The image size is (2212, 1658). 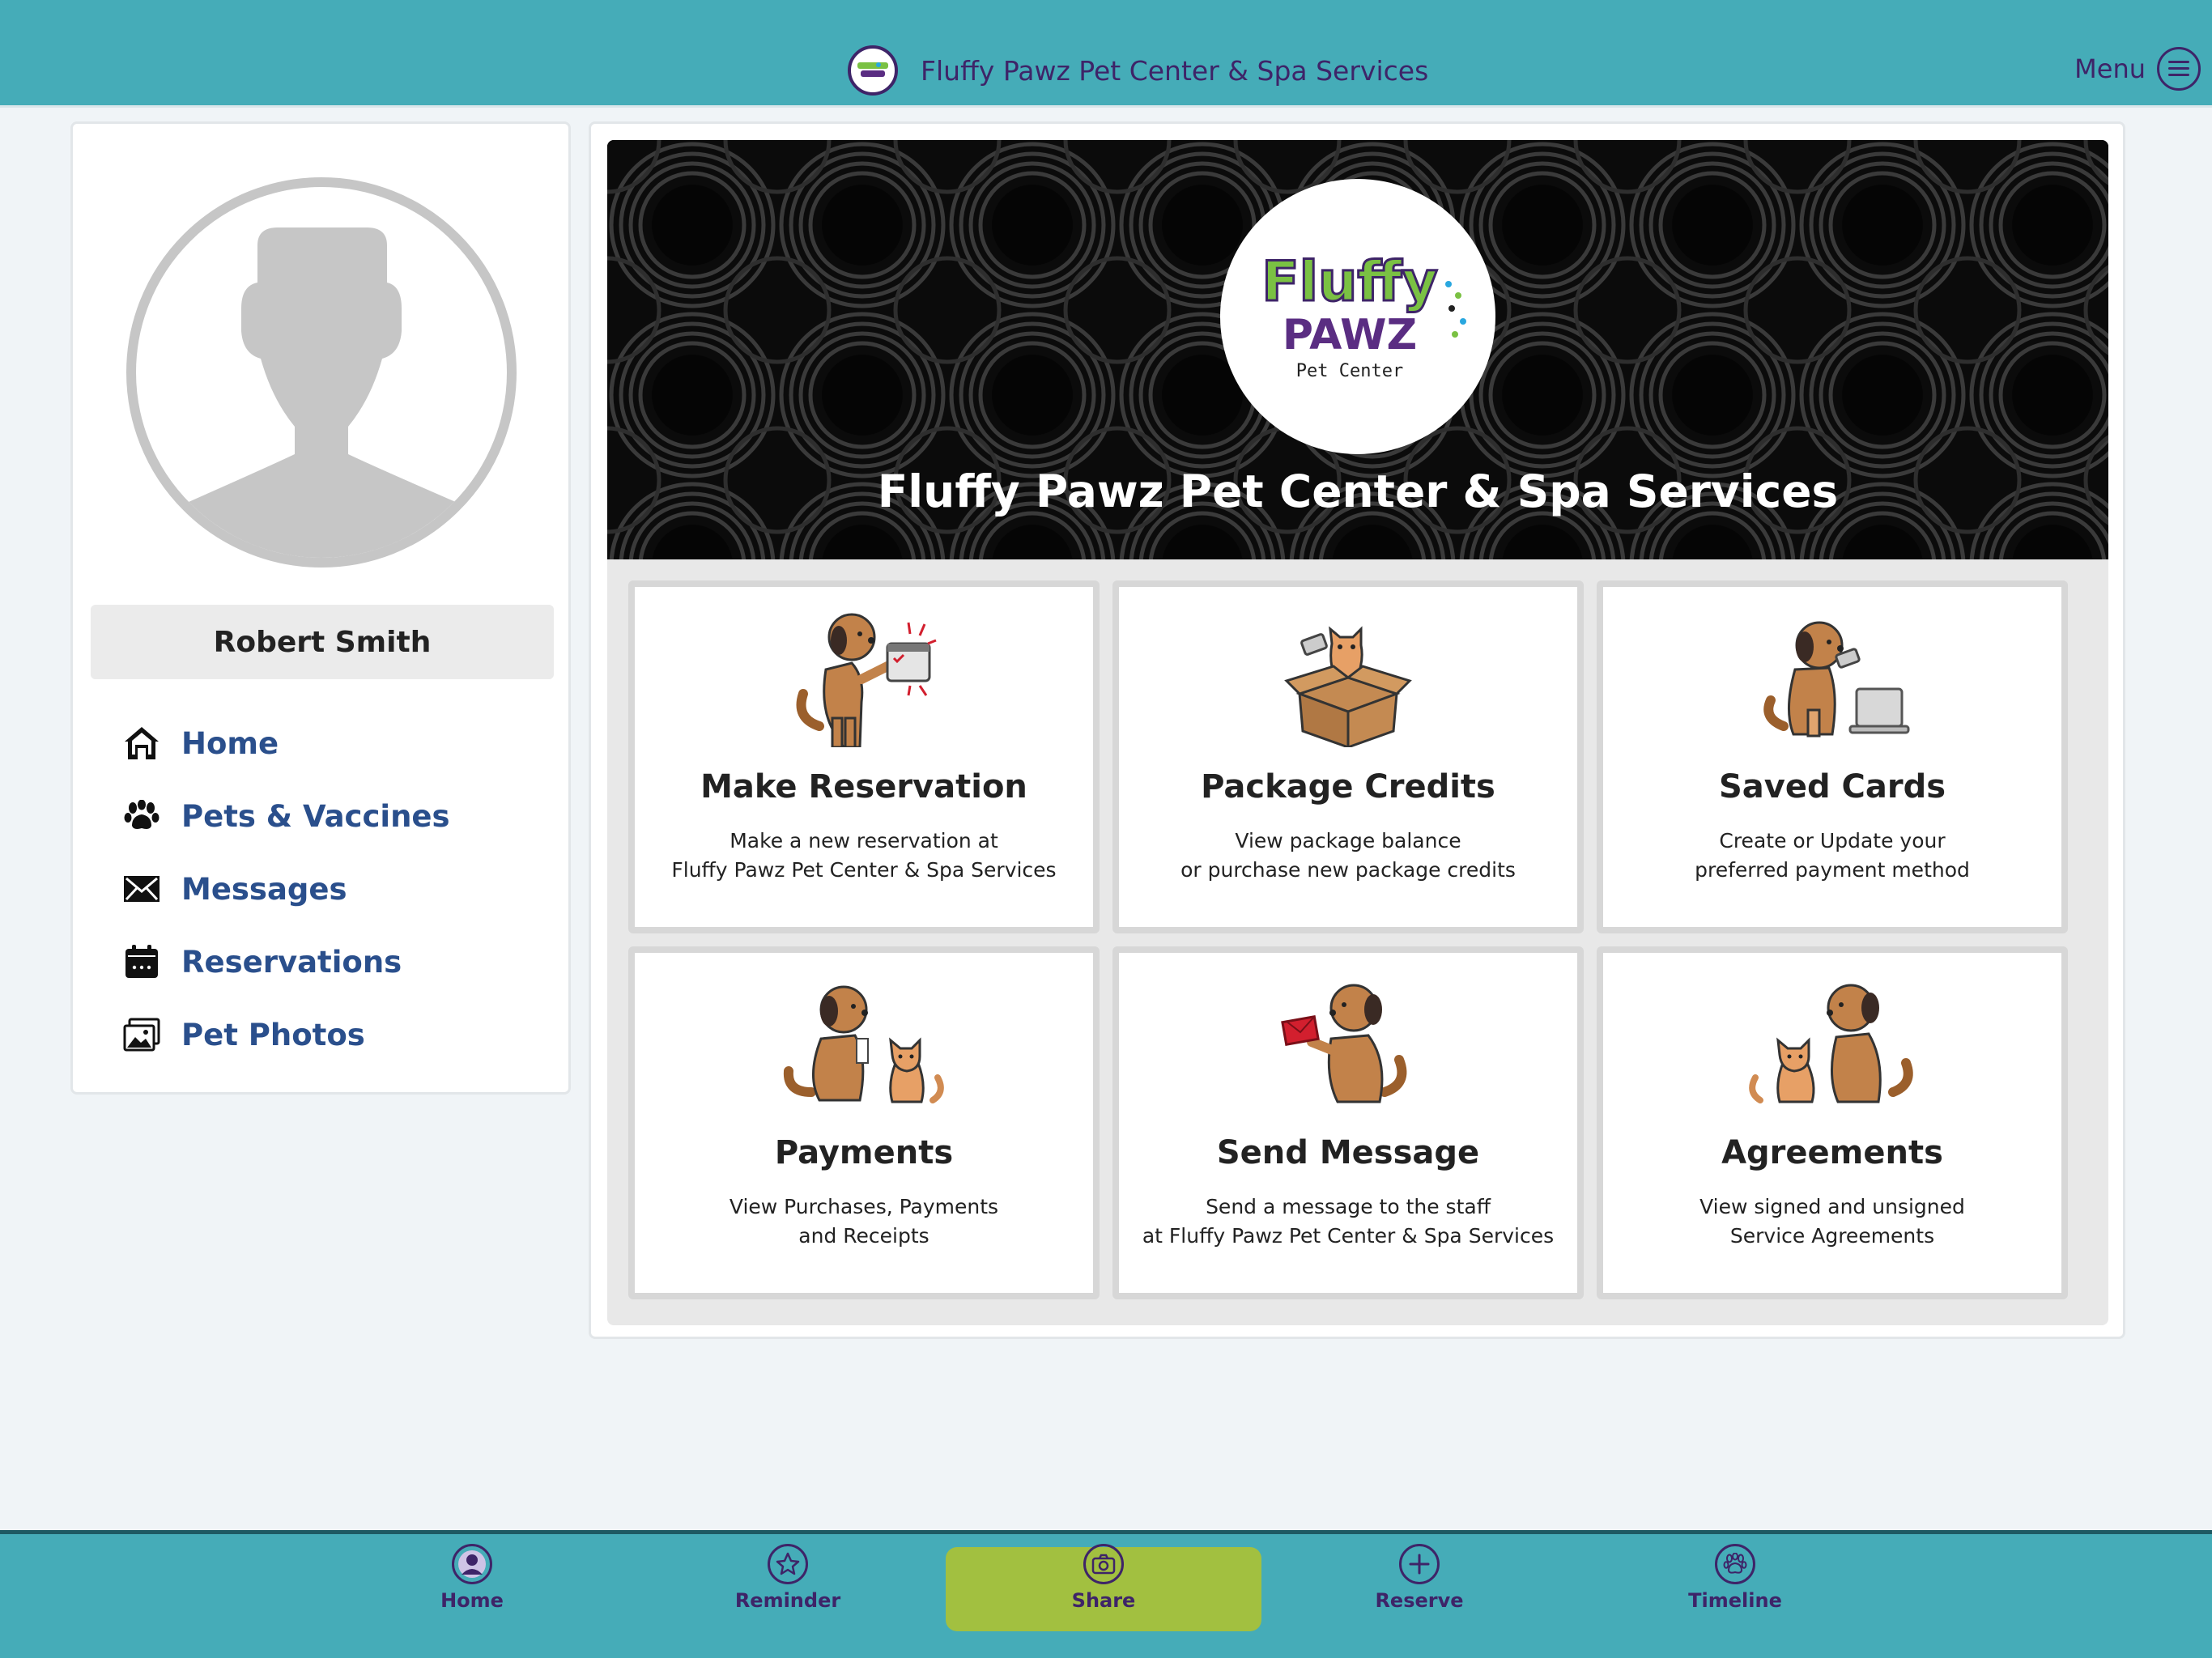 I want to click on tile-description-line: View signed and unsigned, so click(x=1832, y=1206).